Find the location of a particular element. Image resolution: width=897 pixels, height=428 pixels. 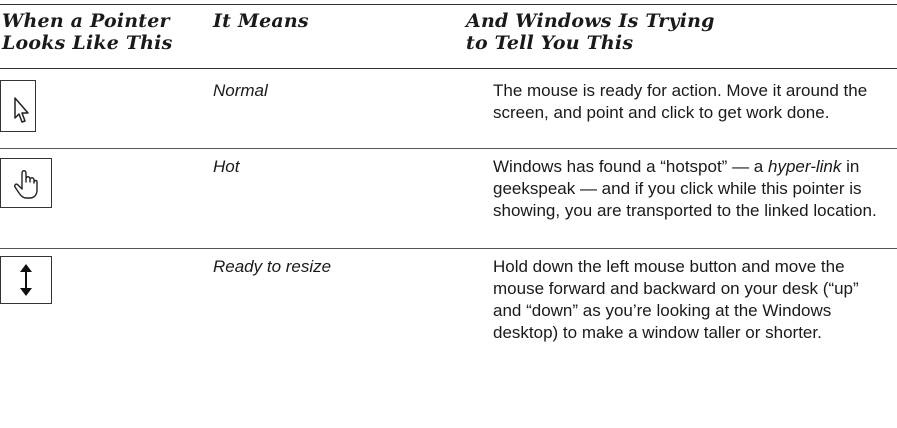

meaning-normal: Normal is located at coordinates (240, 90).